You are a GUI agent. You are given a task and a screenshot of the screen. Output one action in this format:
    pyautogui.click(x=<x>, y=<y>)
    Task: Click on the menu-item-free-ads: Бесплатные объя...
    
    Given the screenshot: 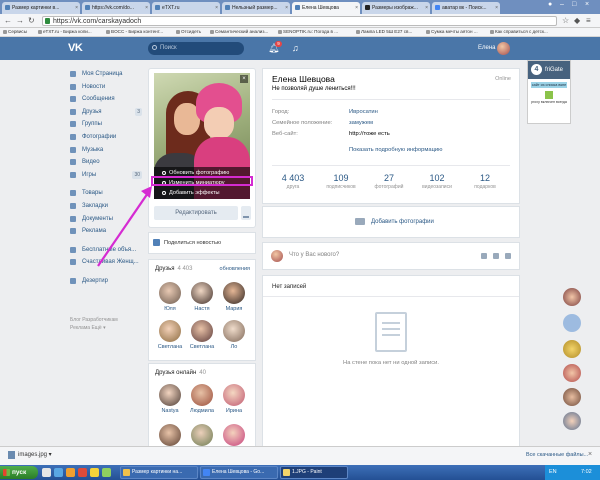 What is the action you would take?
    pyautogui.click(x=106, y=250)
    